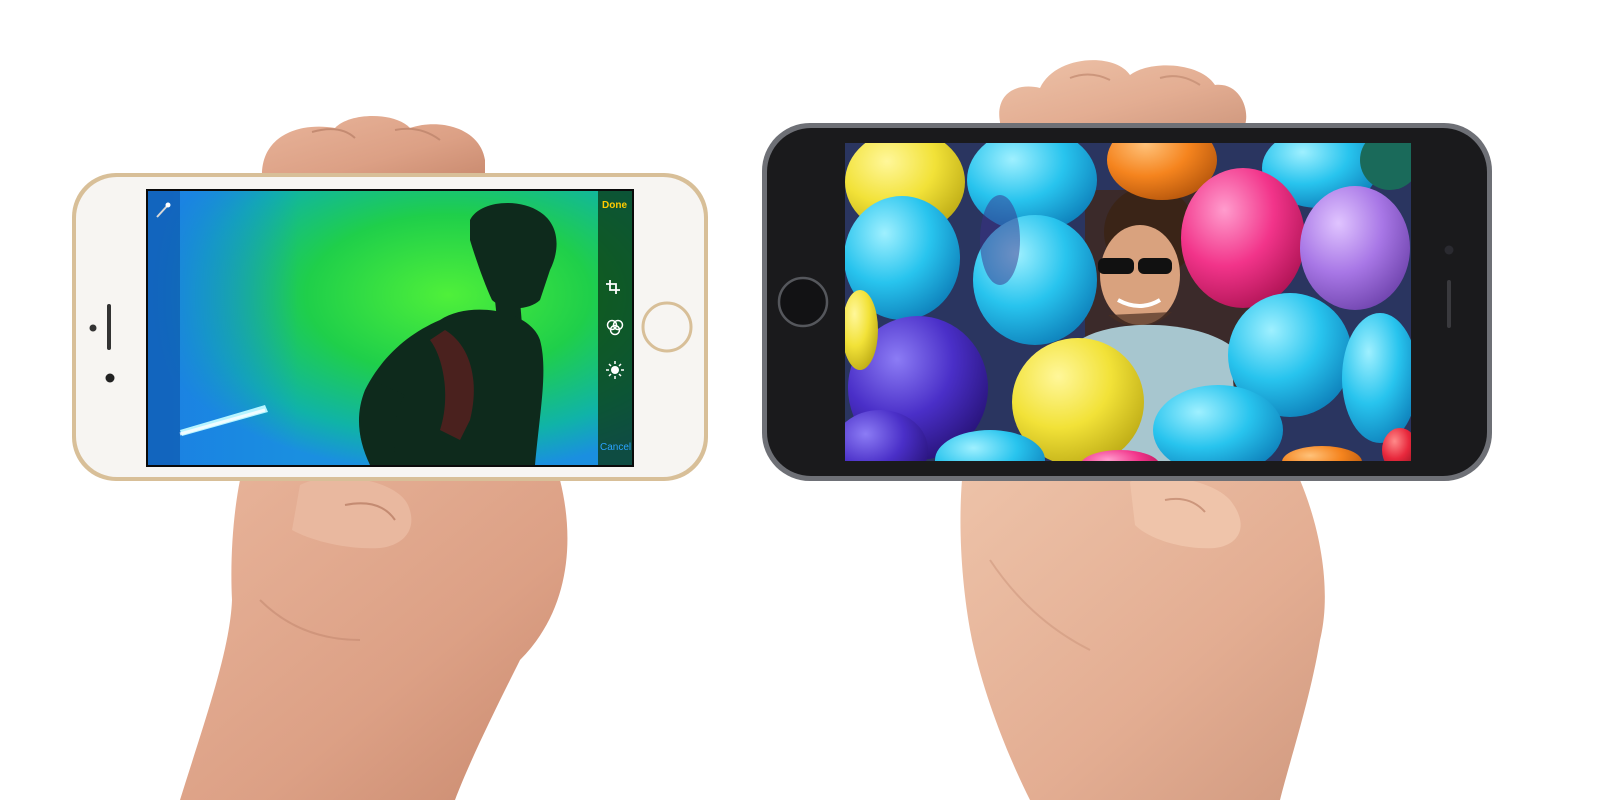 Image resolution: width=1600 pixels, height=800 pixels. What do you see at coordinates (1449, 304) in the screenshot?
I see `earpiece-speaker-right` at bounding box center [1449, 304].